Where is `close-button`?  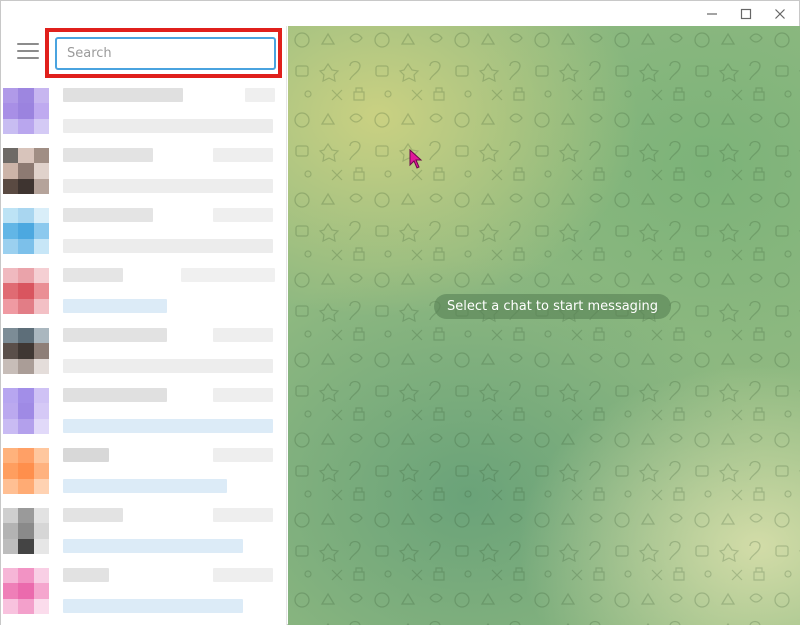 close-button is located at coordinates (780, 13).